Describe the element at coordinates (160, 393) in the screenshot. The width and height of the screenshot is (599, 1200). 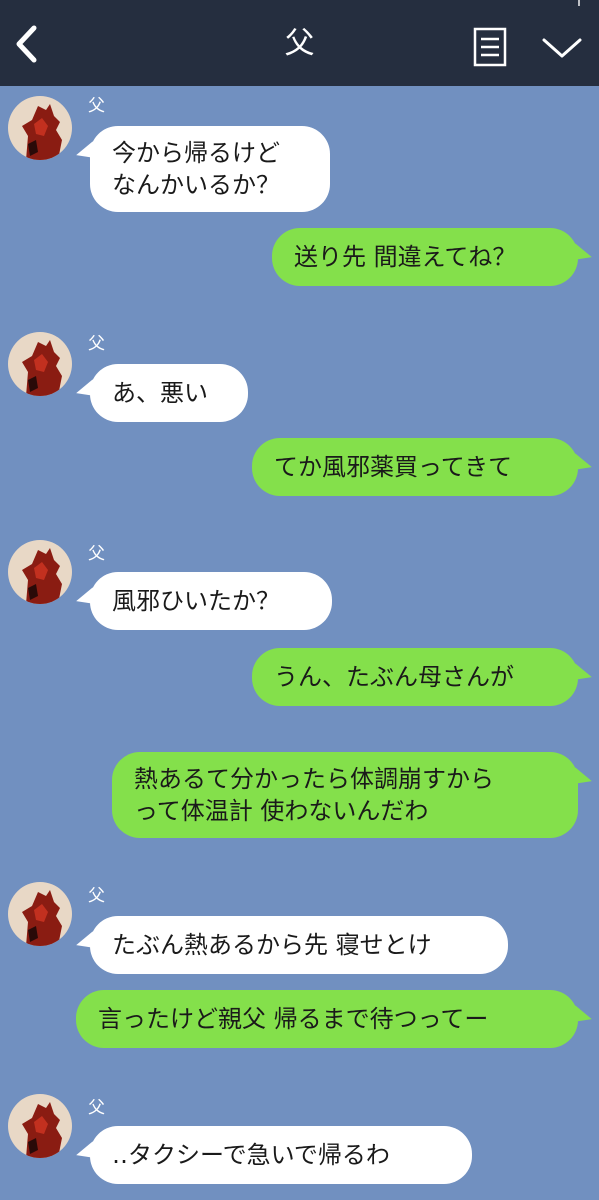
I see `message-text: あ、悪い` at that location.